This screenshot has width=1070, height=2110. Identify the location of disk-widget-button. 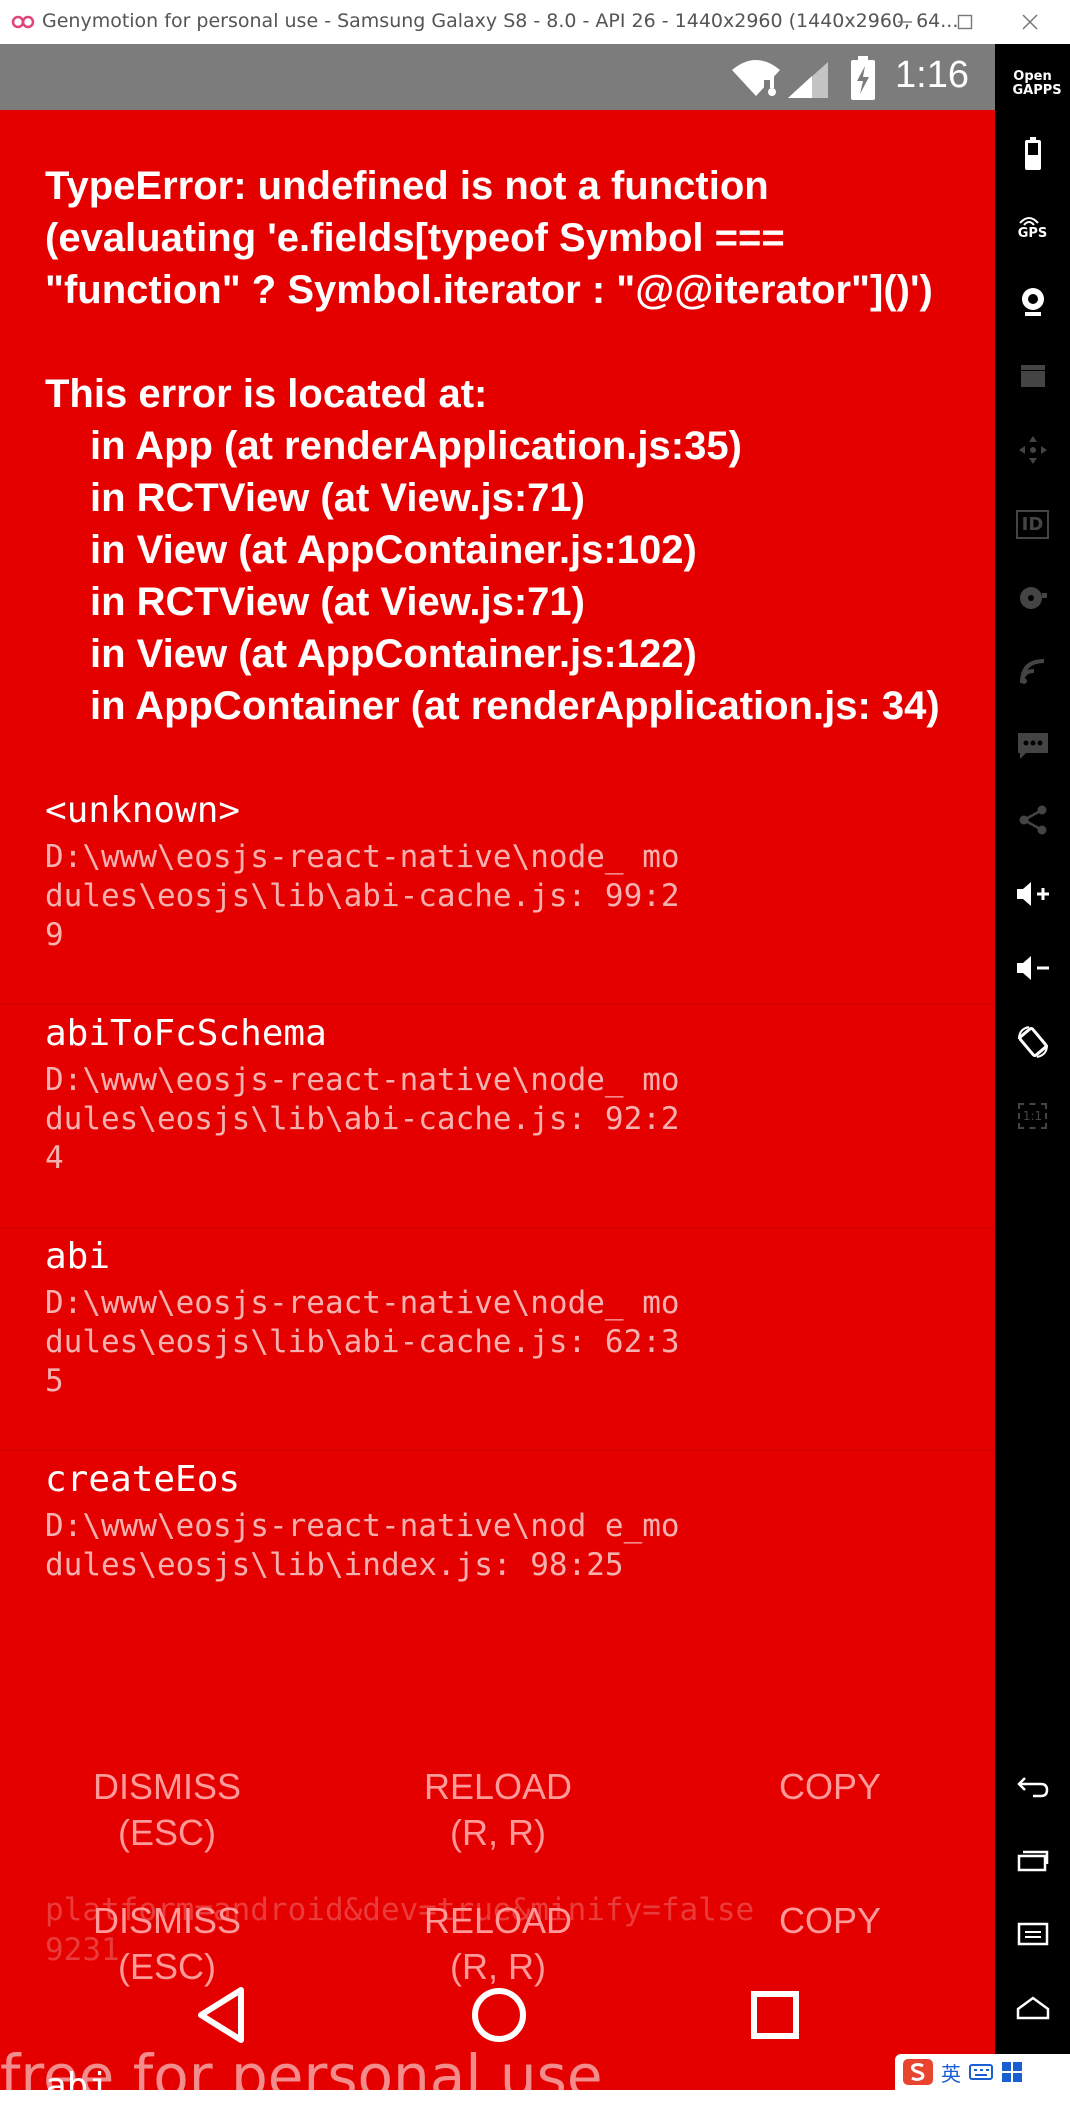
(1032, 598).